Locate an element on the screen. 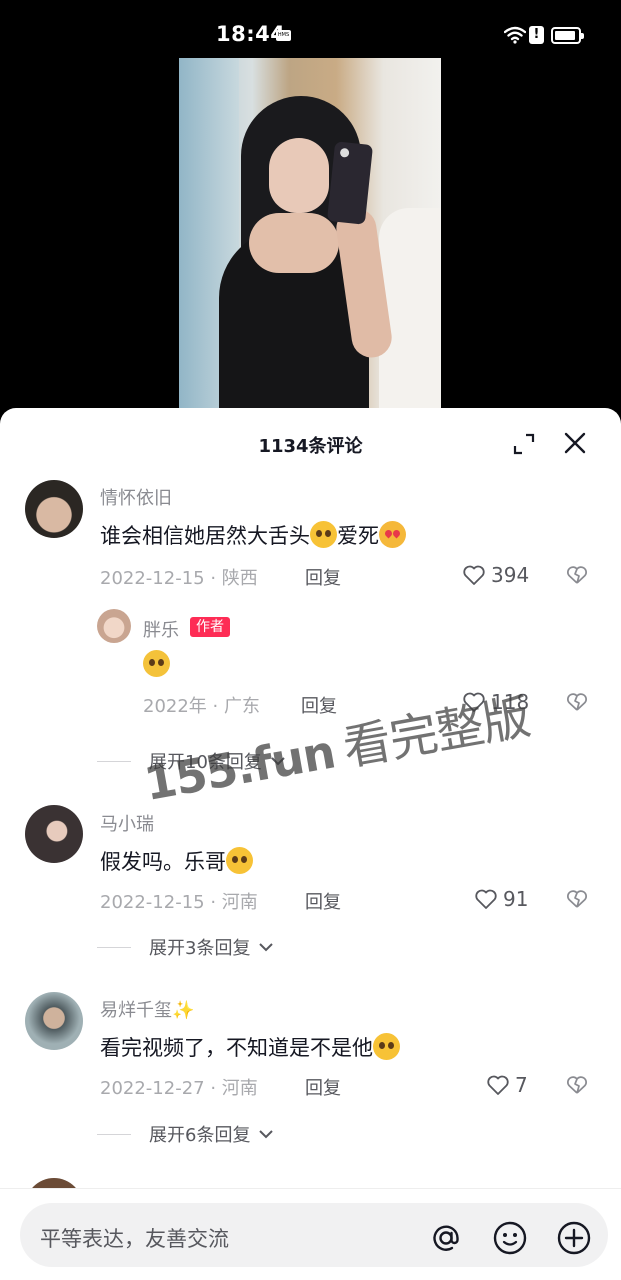  emoji-icon is located at coordinates (510, 1238).